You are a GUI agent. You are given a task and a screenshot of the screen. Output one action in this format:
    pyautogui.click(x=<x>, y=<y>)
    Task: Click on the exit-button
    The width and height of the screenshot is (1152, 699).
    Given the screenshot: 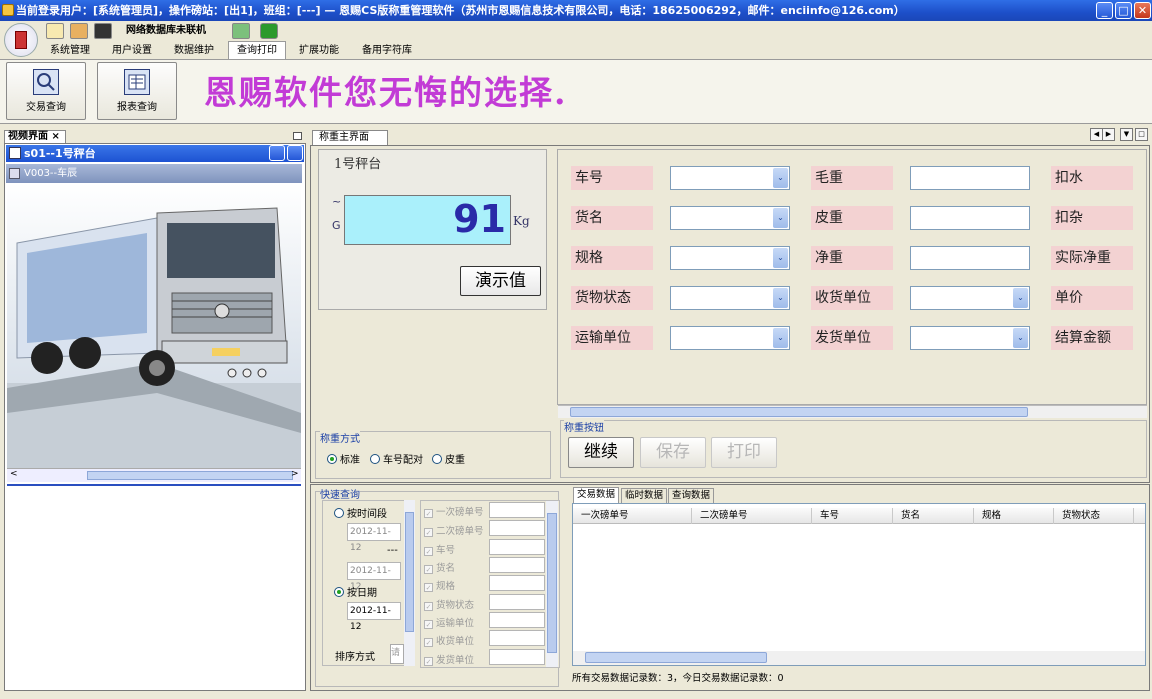 What is the action you would take?
    pyautogui.click(x=21, y=40)
    